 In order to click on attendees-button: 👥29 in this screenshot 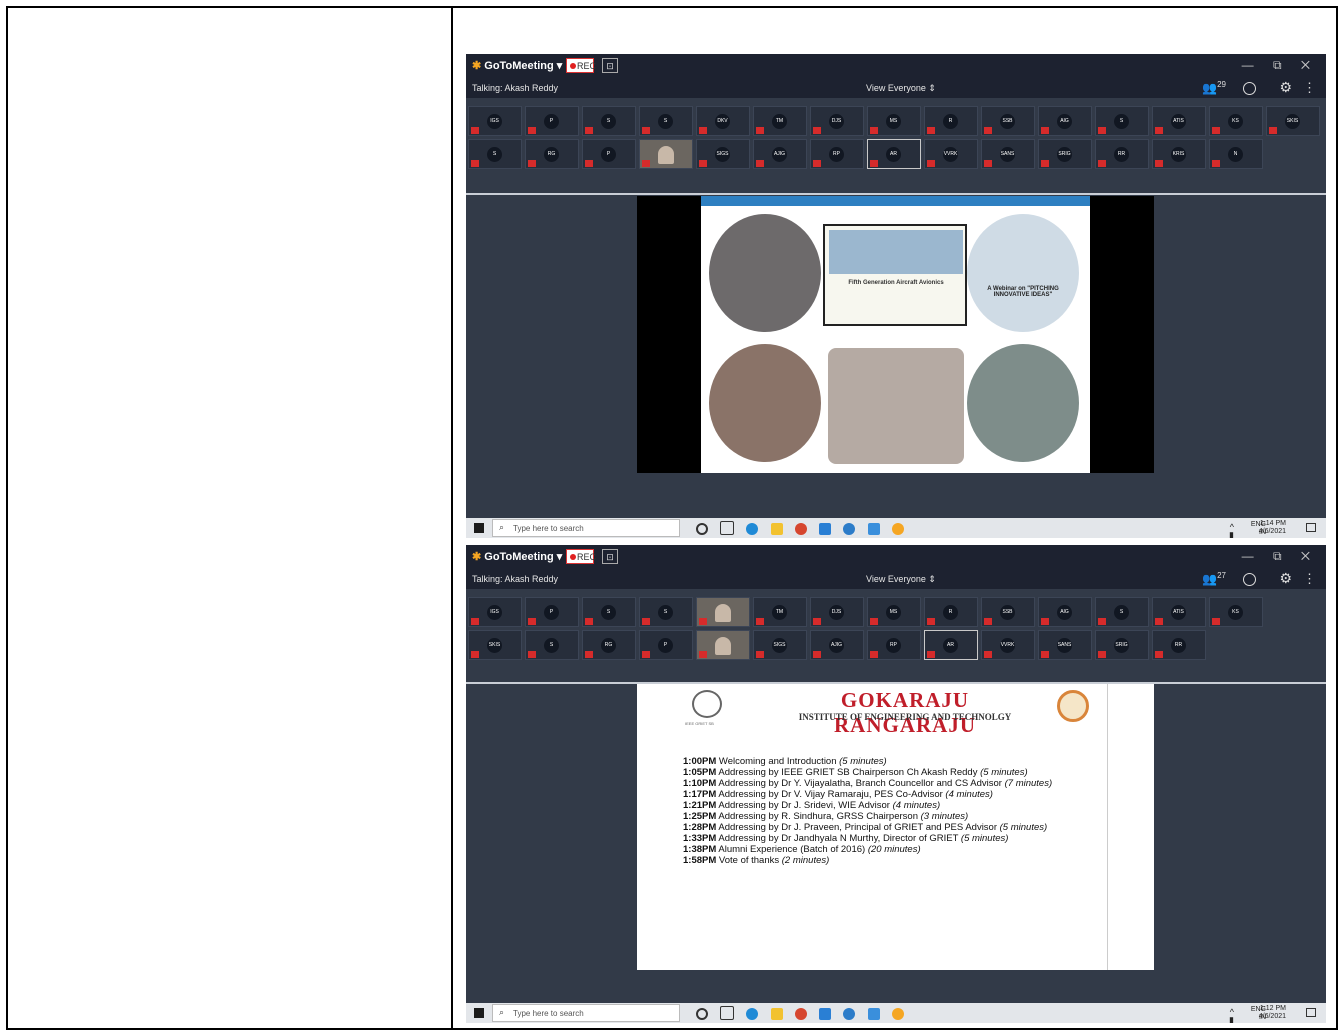, I will do `click(1214, 87)`.